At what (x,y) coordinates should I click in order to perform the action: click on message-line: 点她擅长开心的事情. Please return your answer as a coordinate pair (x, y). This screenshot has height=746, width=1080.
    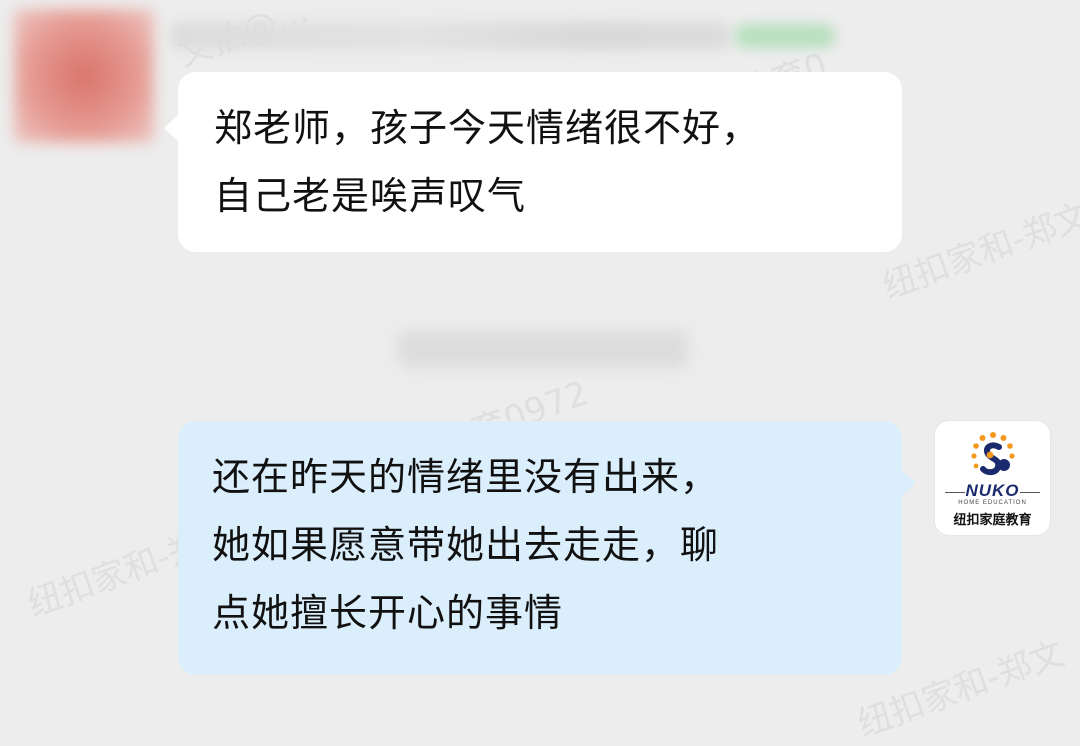
    Looking at the image, I should click on (388, 613).